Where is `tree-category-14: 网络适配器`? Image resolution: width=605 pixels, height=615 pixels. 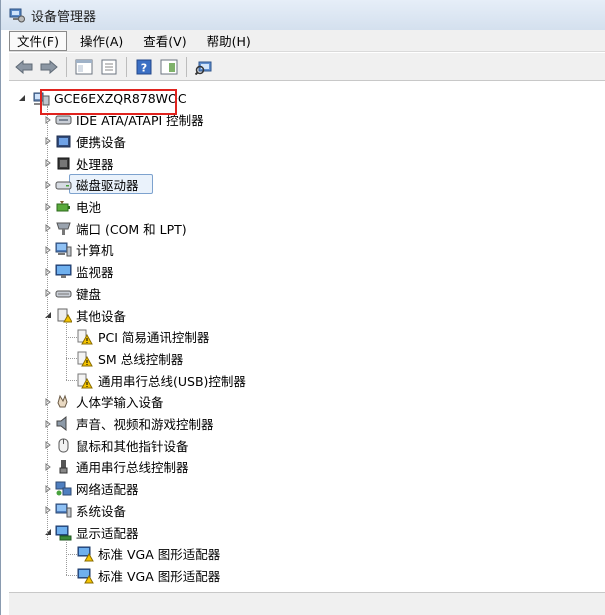
tree-category-14: 网络适配器 is located at coordinates (97, 489).